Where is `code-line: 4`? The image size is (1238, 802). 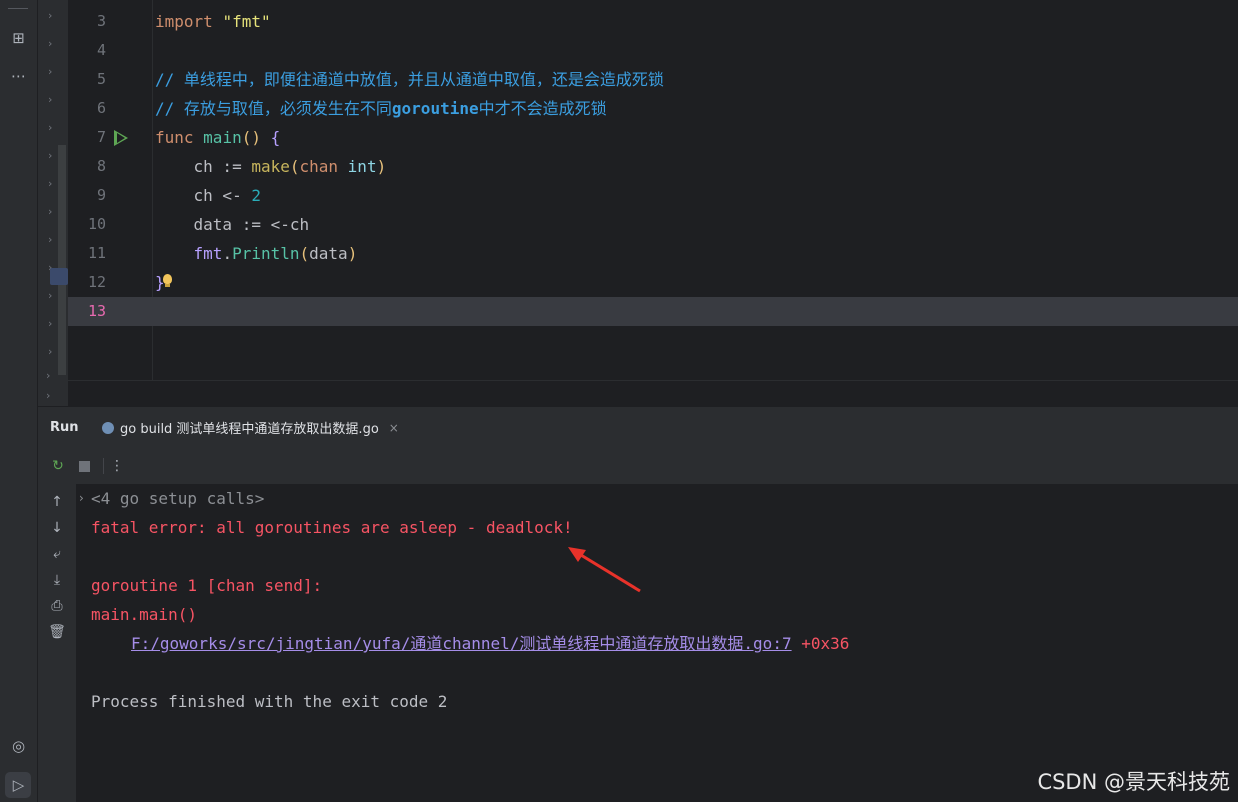
code-line: 4 is located at coordinates (653, 50).